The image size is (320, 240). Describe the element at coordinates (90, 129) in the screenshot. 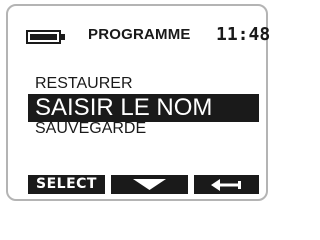

I see `menu-item-sauvegarde: SAUVEGARDE` at that location.